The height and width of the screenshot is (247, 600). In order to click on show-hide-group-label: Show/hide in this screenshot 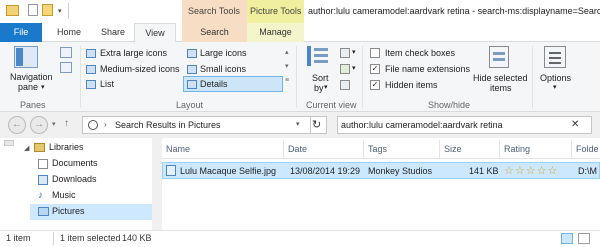, I will do `click(449, 105)`.